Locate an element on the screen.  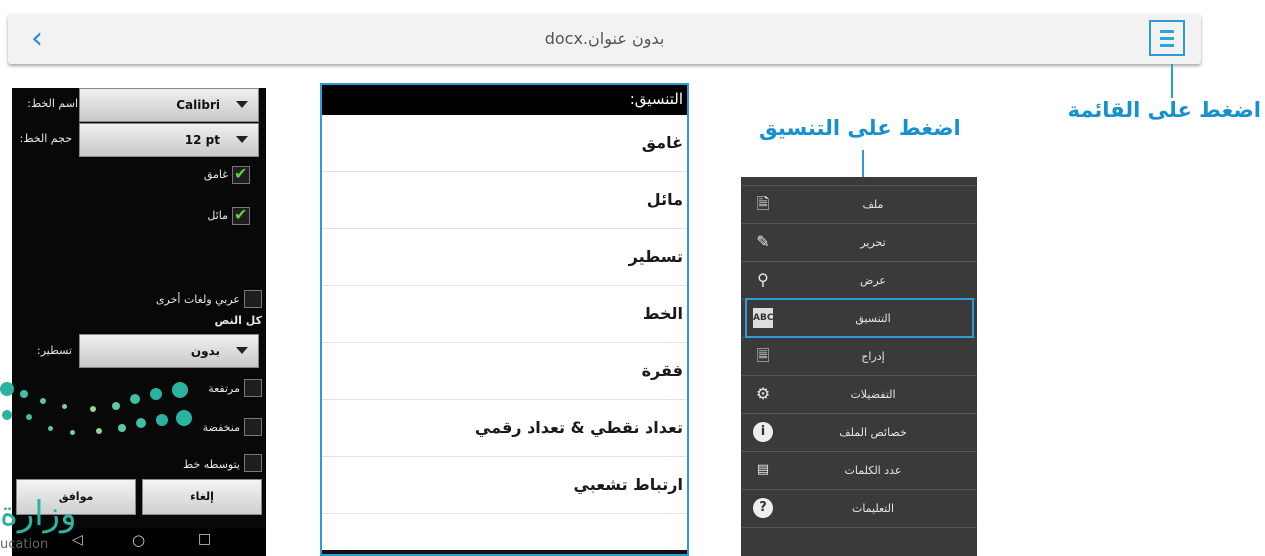
font-size-value: 12 pt is located at coordinates (202, 140).